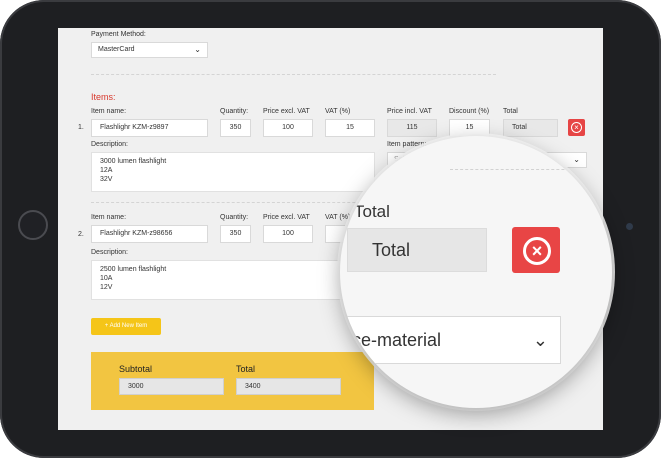 The image size is (661, 458). What do you see at coordinates (81, 127) in the screenshot?
I see `item-index: 1.` at bounding box center [81, 127].